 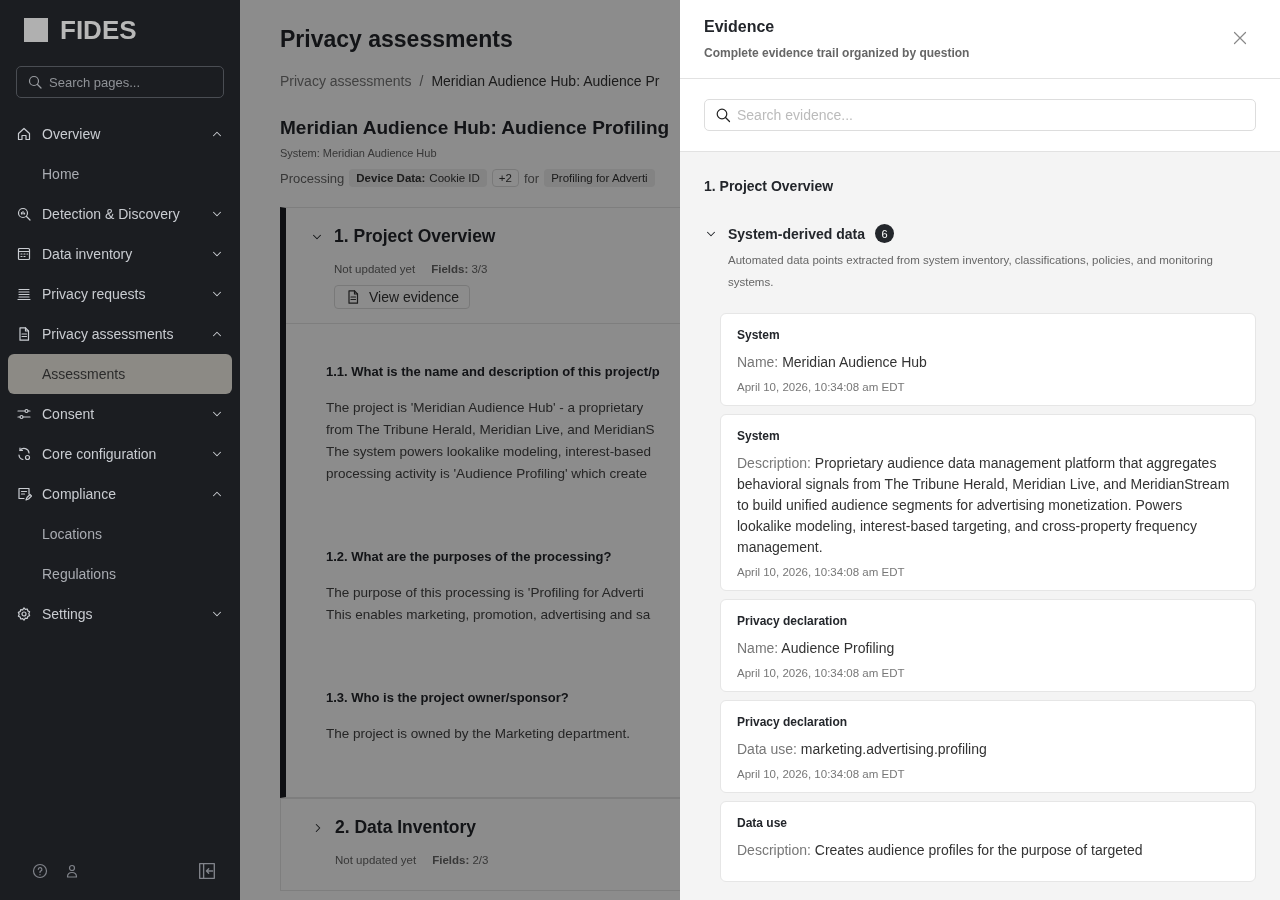 What do you see at coordinates (988, 749) in the screenshot?
I see `evidence-field: Data use: marketing.advertising.profiling` at bounding box center [988, 749].